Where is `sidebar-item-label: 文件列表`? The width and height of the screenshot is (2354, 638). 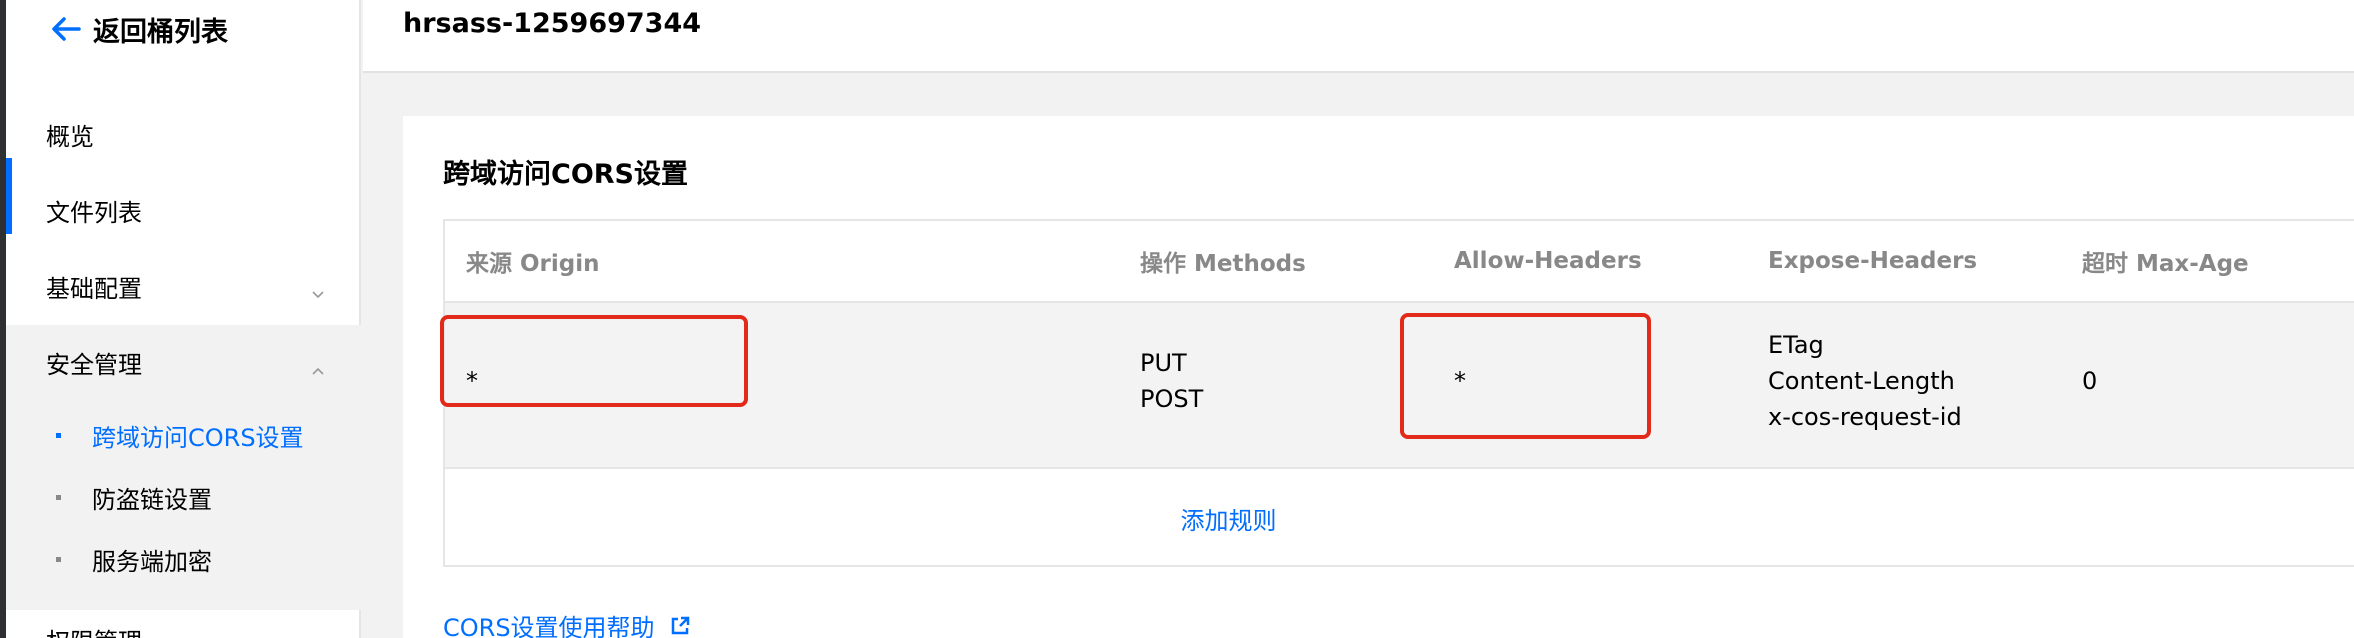 sidebar-item-label: 文件列表 is located at coordinates (94, 213).